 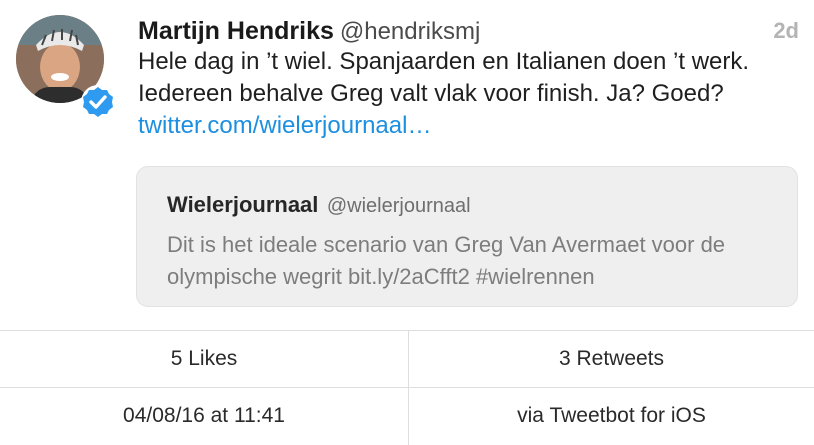 What do you see at coordinates (786, 30) in the screenshot?
I see `tweet-time: 2d` at bounding box center [786, 30].